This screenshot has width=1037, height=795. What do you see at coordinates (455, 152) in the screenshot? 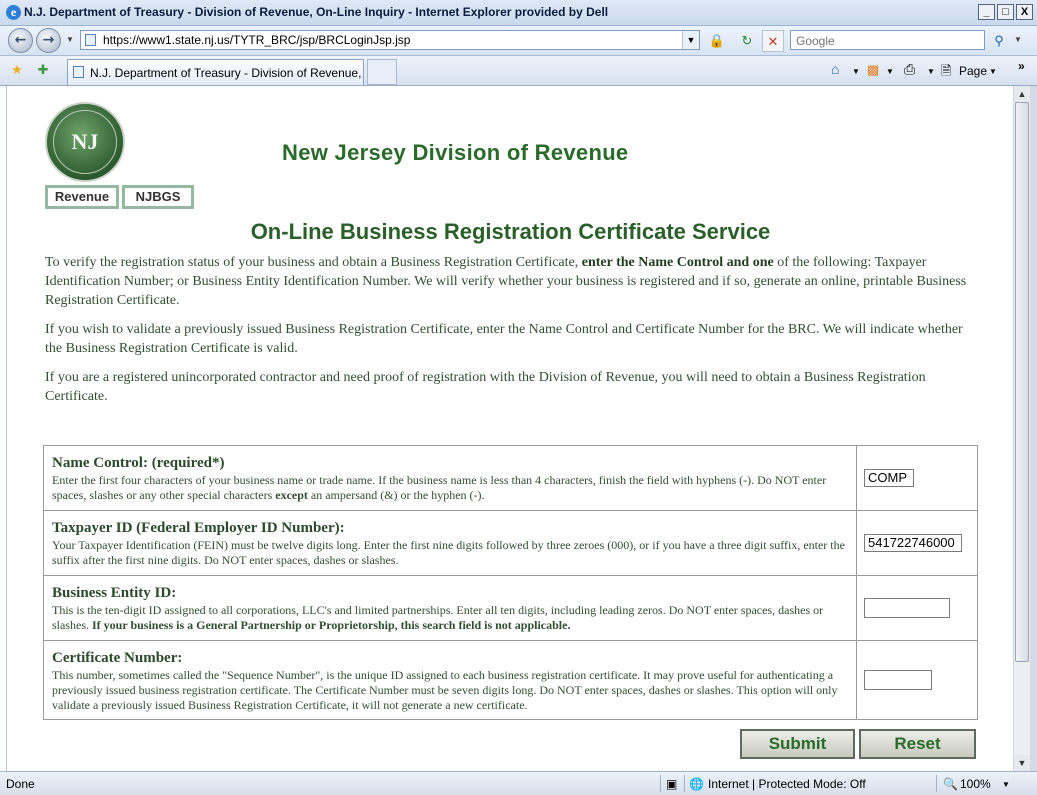
I see `site-title: New Jersey Division of Revenue` at bounding box center [455, 152].